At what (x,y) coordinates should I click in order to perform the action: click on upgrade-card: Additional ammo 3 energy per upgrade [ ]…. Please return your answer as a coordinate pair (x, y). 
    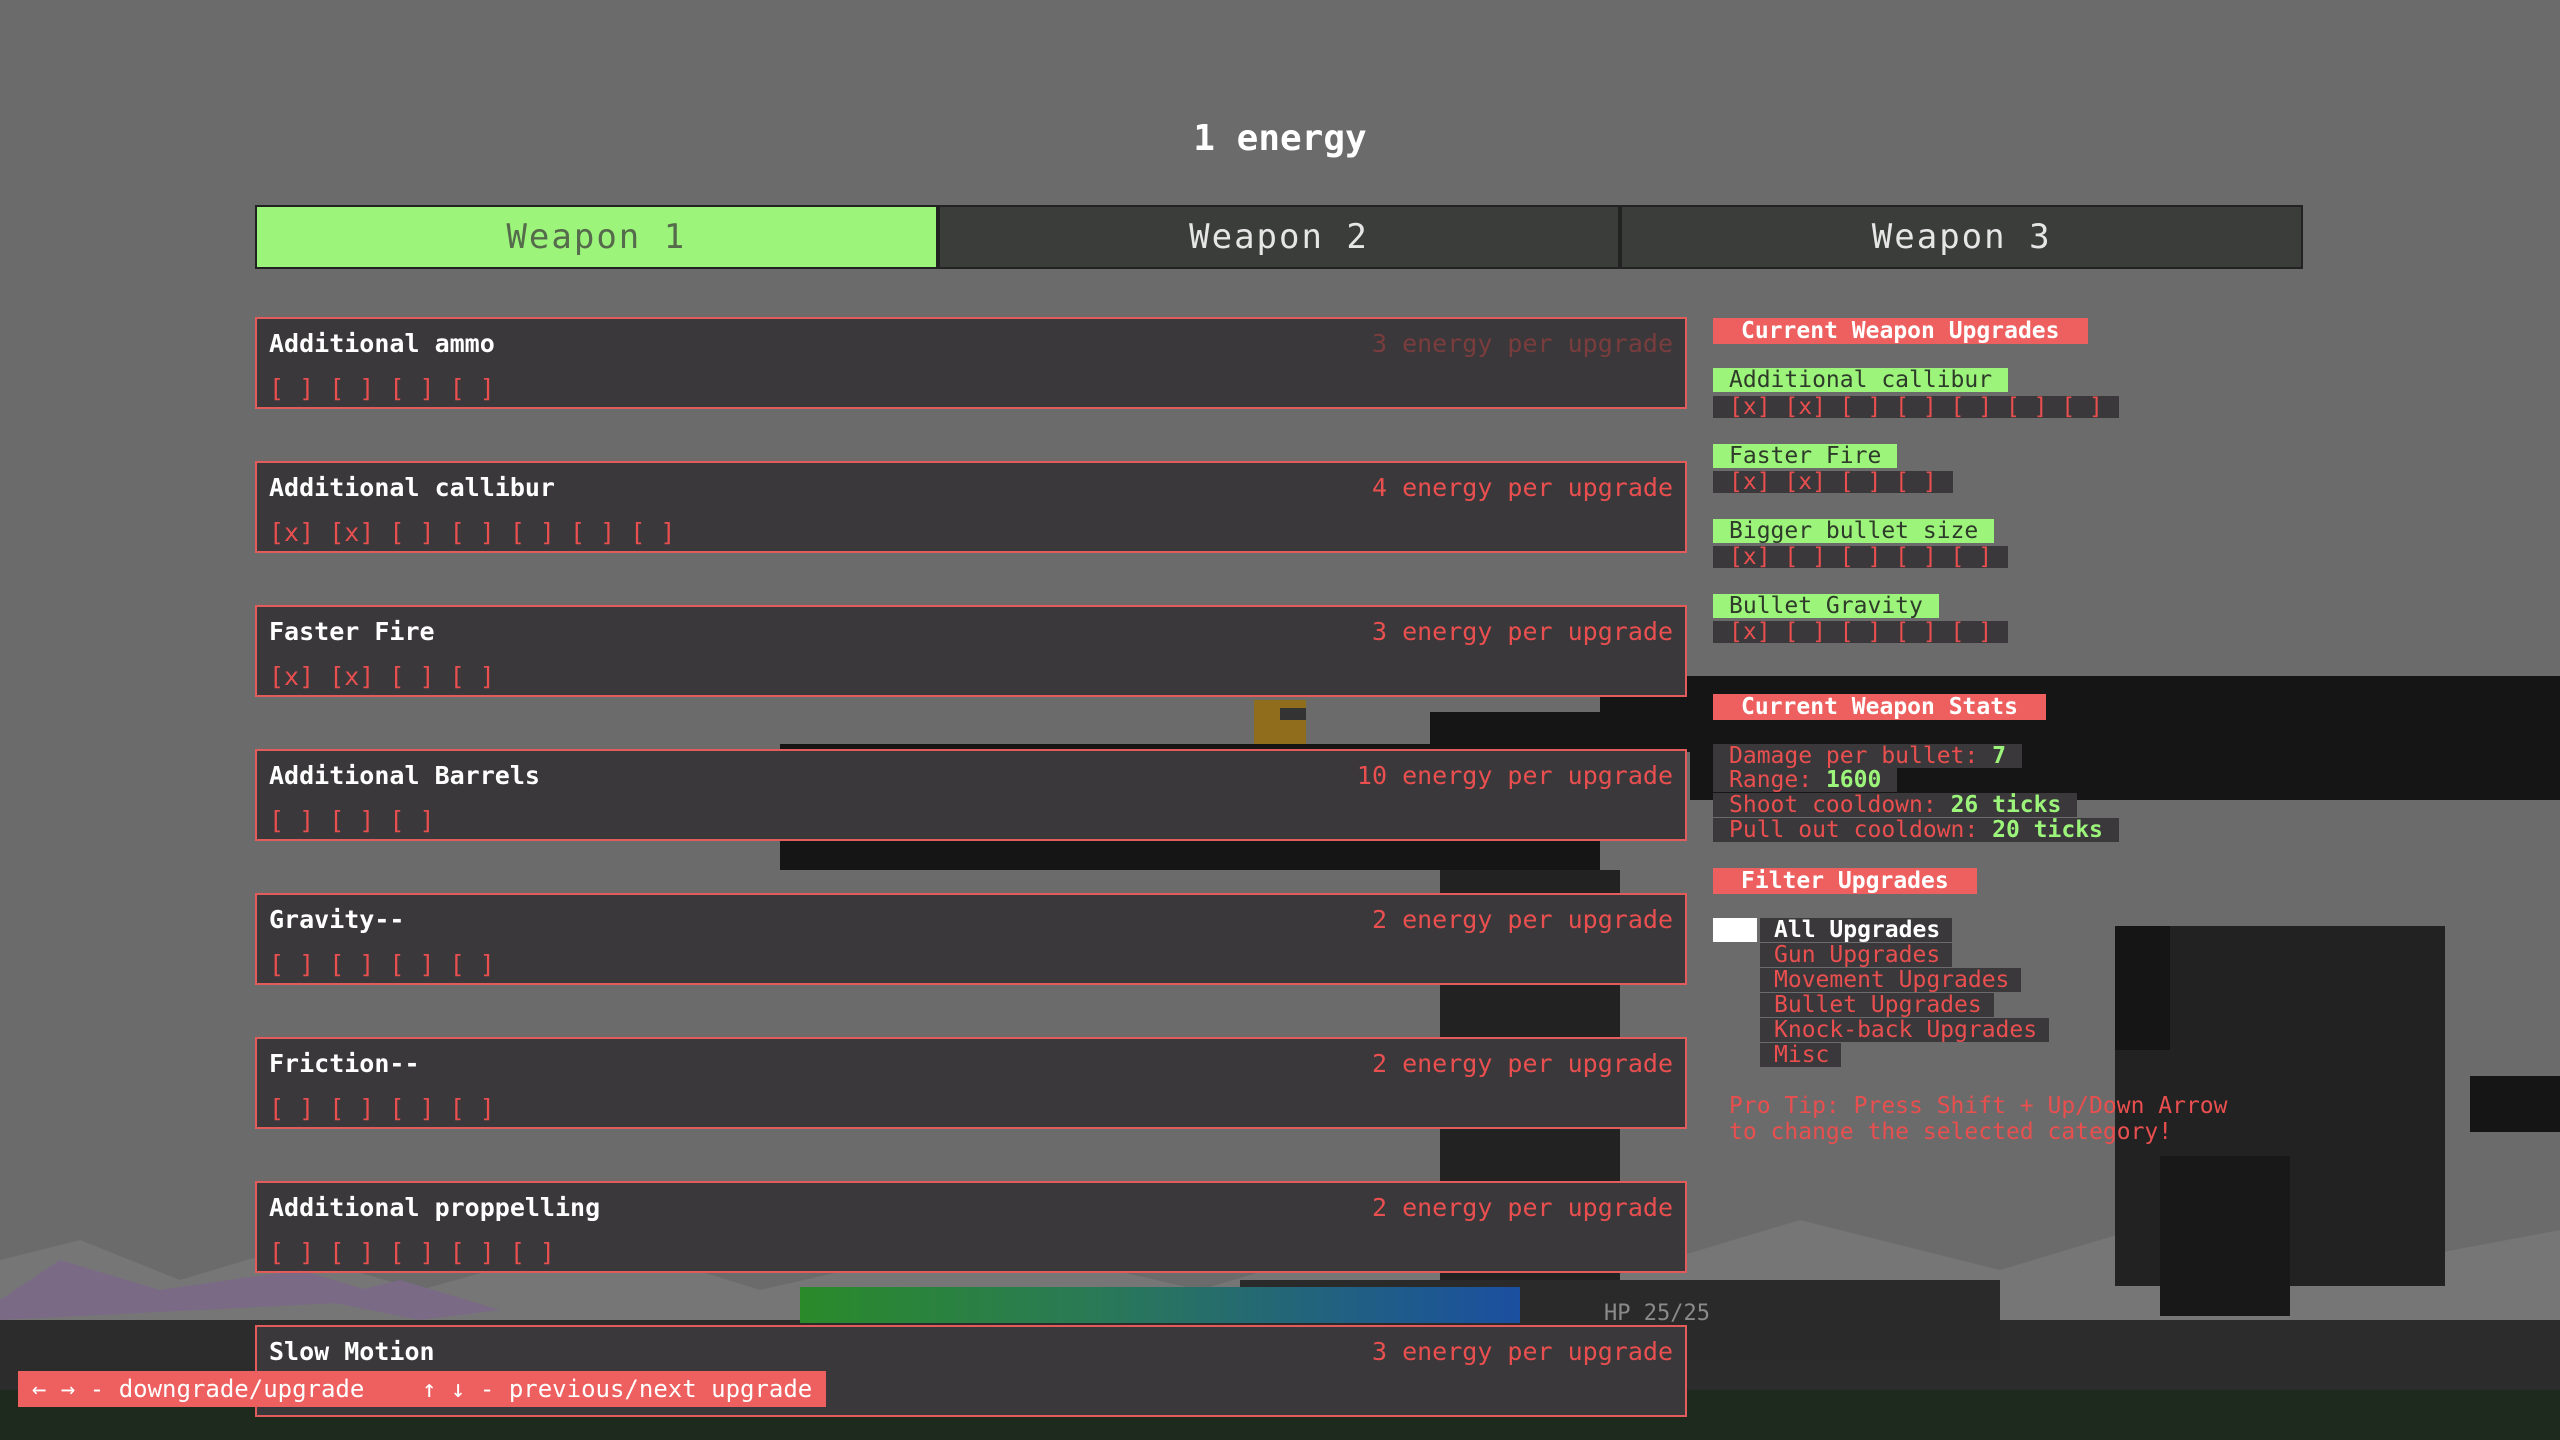
    Looking at the image, I should click on (971, 363).